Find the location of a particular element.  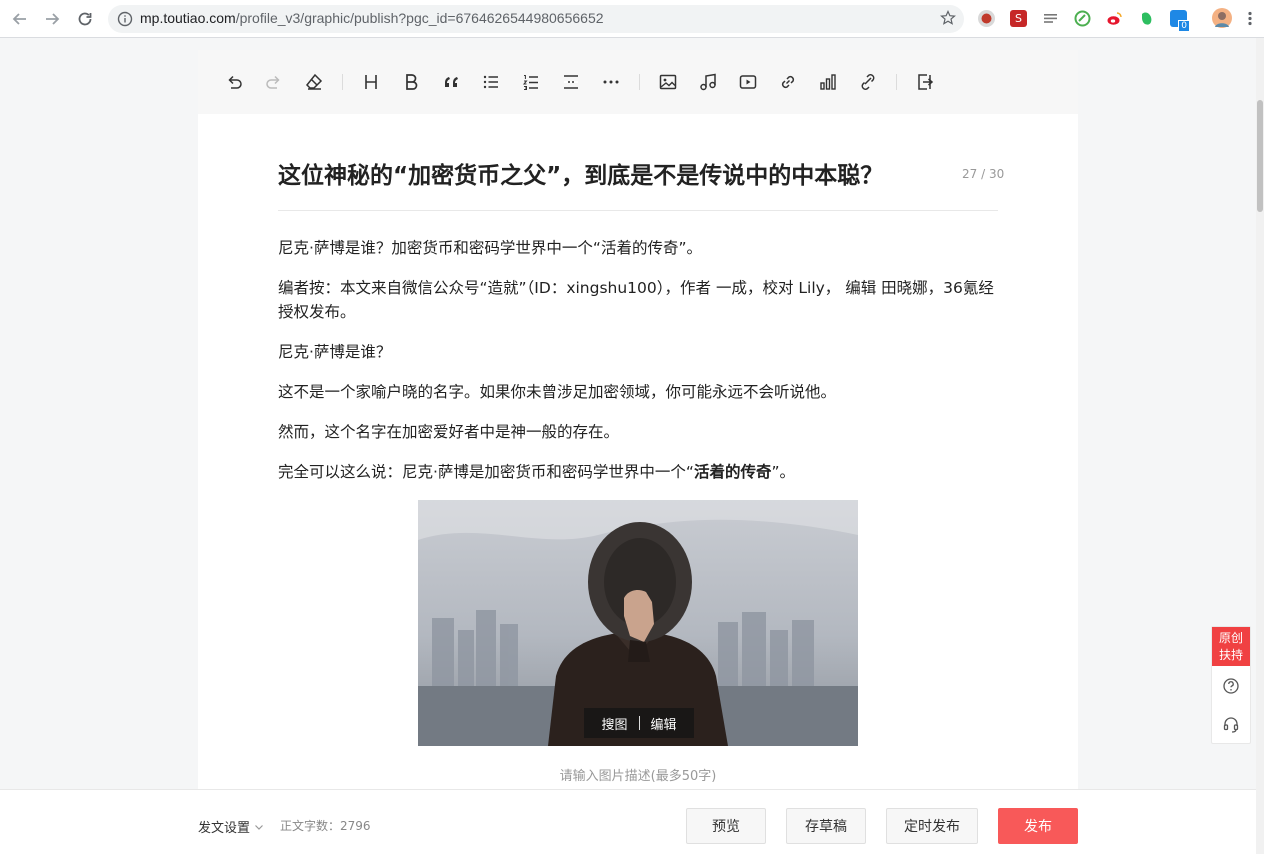

link-2-icon is located at coordinates (868, 82).